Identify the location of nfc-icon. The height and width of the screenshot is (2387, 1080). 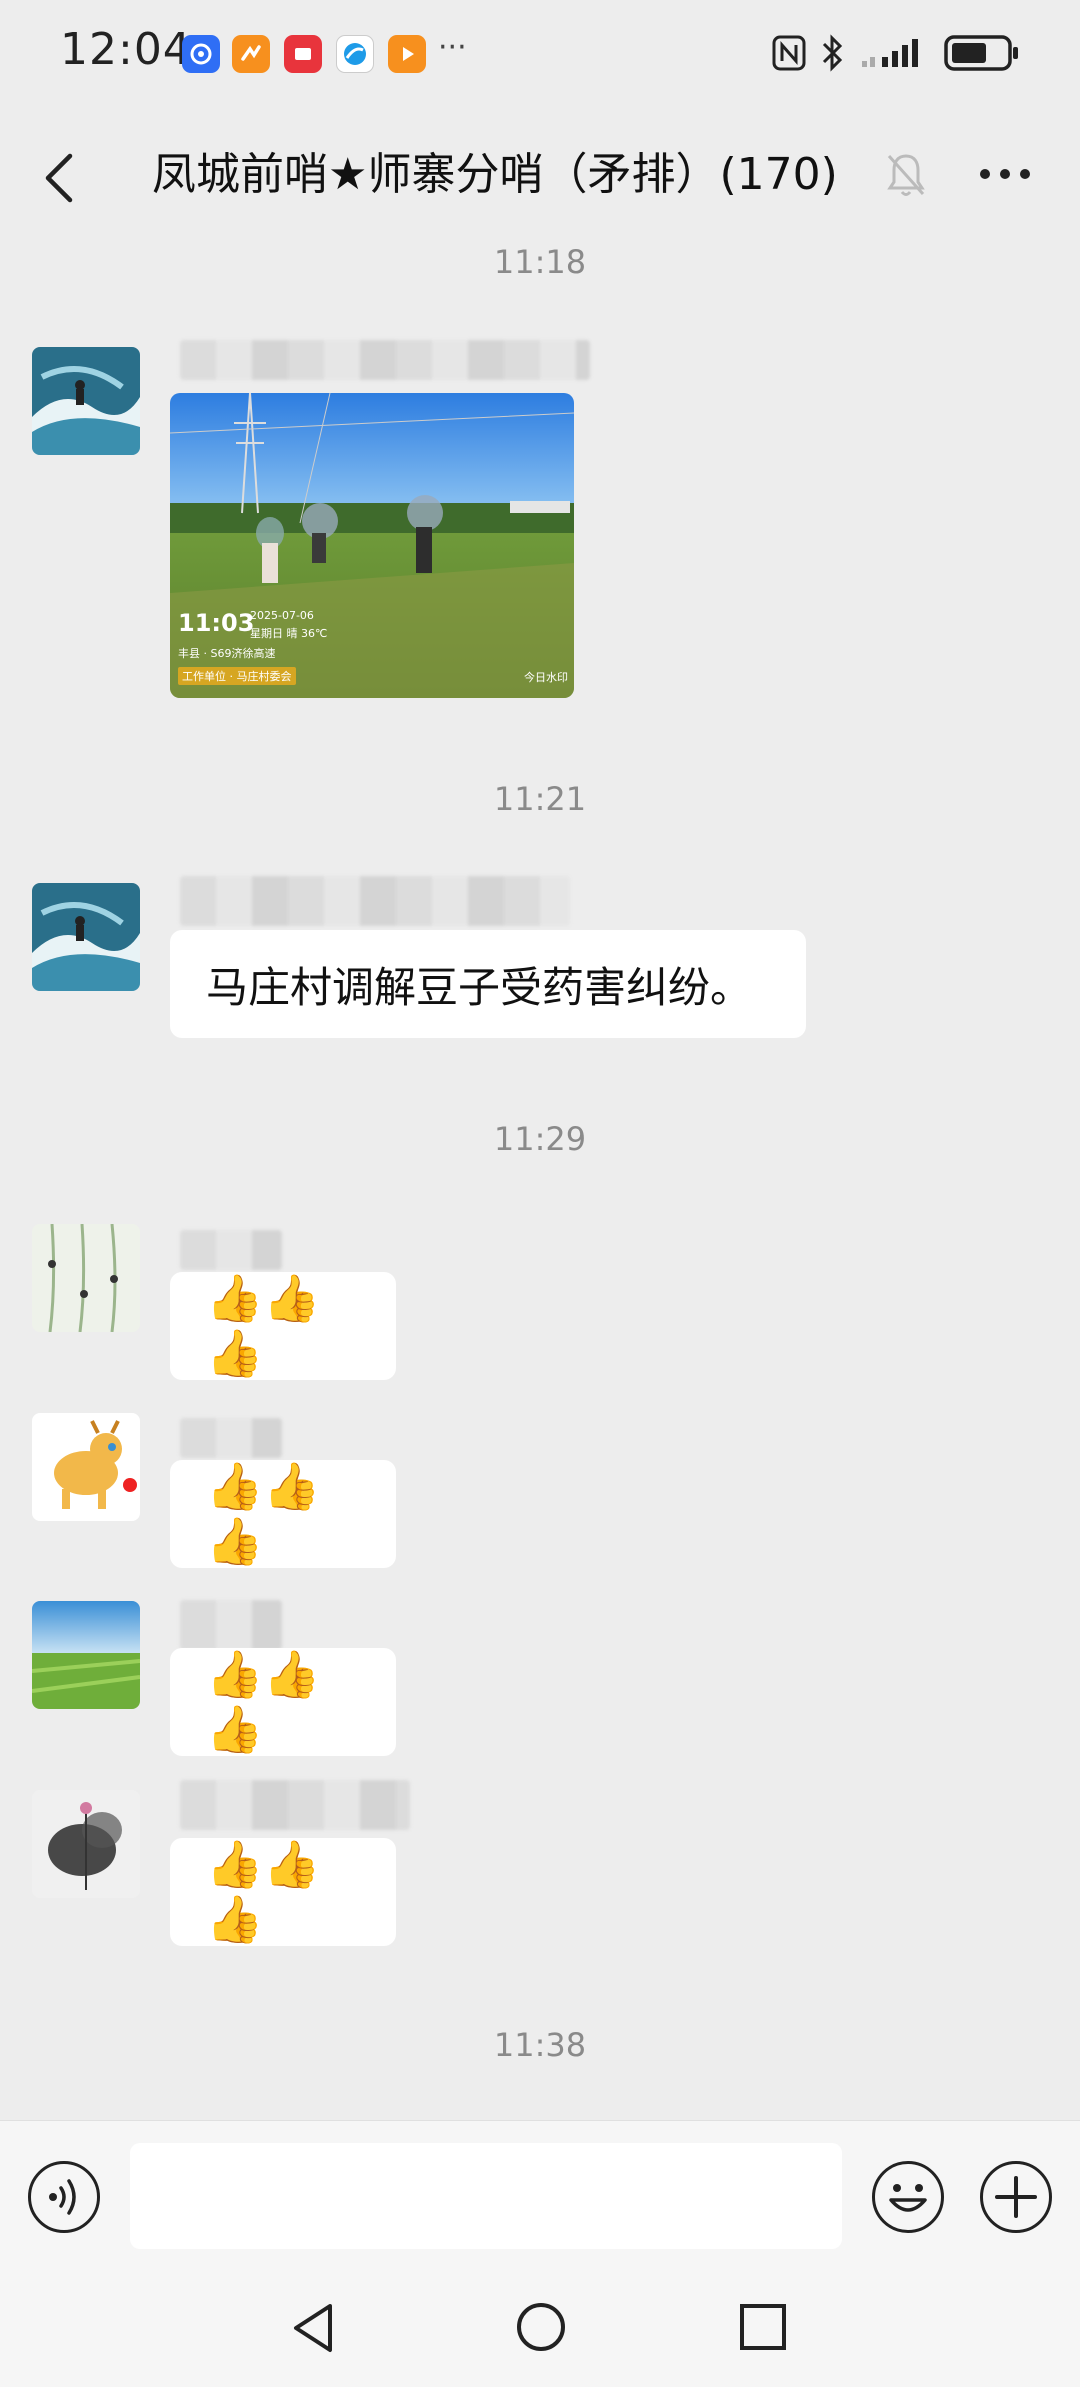
(789, 53).